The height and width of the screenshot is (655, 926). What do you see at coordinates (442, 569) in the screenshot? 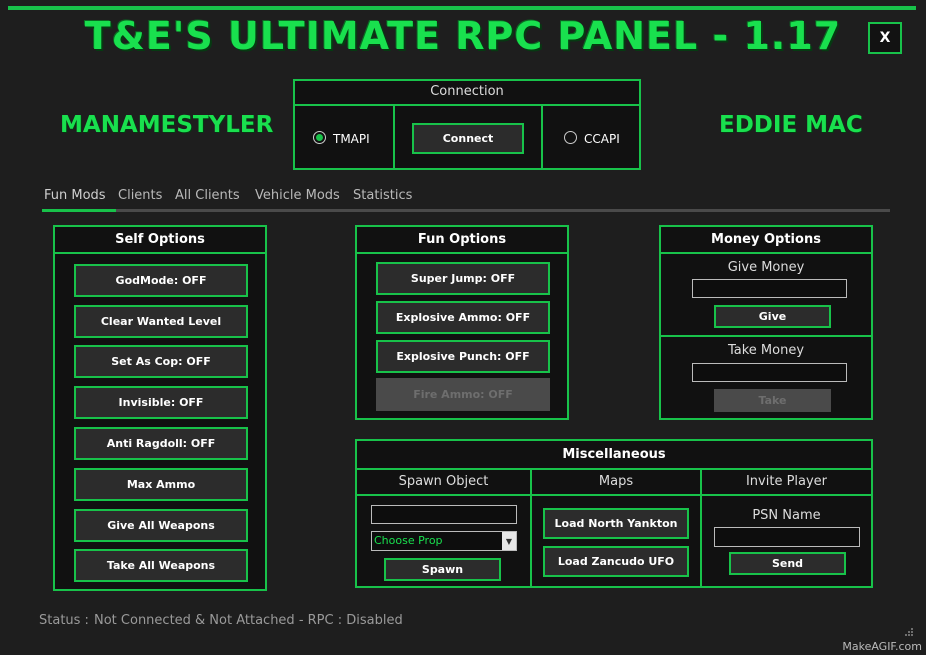
I see `spawn-button: Spawn` at bounding box center [442, 569].